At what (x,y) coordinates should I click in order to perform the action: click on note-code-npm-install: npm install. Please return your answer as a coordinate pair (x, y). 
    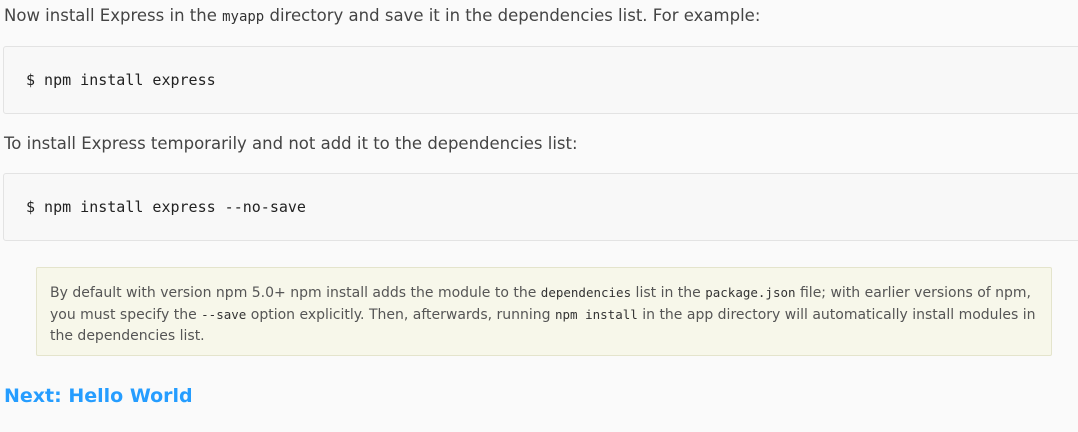
    Looking at the image, I should click on (596, 314).